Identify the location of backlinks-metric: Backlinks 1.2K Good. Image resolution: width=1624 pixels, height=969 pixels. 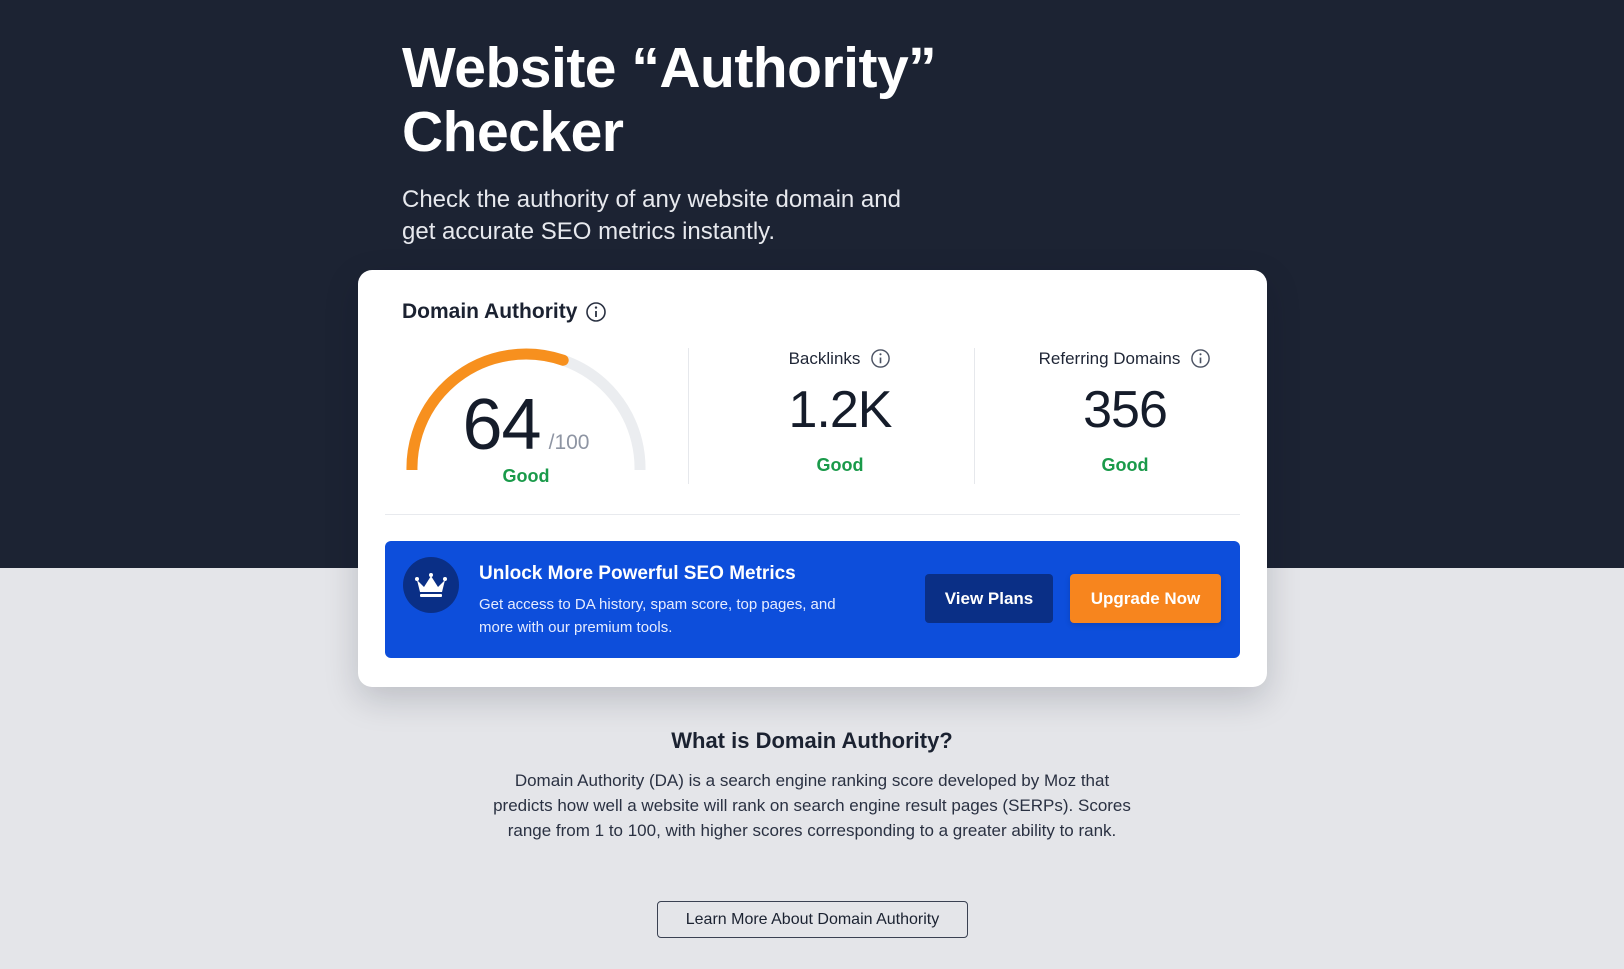
(840, 412).